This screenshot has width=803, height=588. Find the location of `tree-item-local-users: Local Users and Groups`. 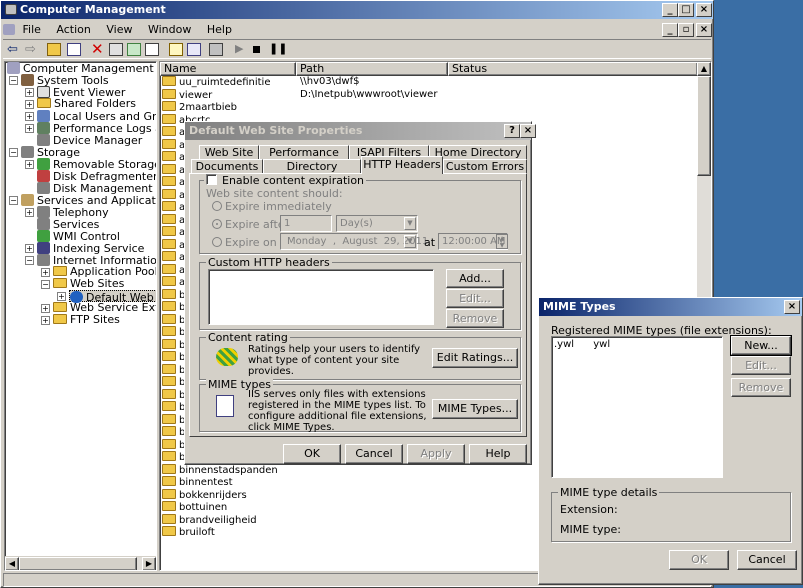

tree-item-local-users: Local Users and Groups is located at coordinates (96, 116).